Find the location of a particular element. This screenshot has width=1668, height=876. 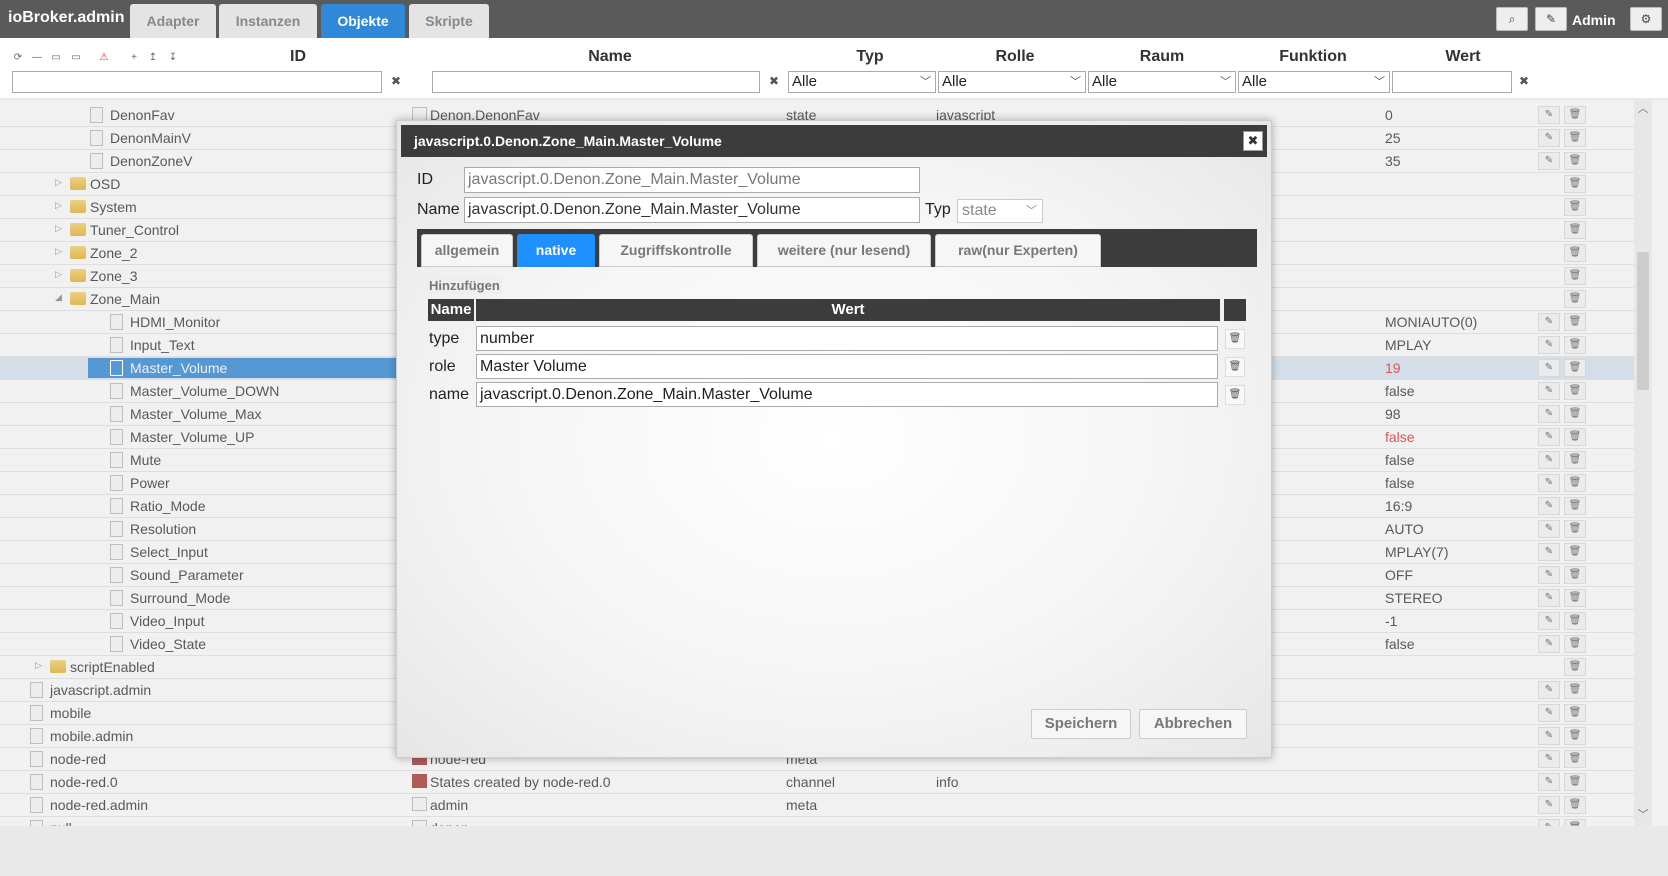

tab-adapter: Adapter is located at coordinates (173, 21).